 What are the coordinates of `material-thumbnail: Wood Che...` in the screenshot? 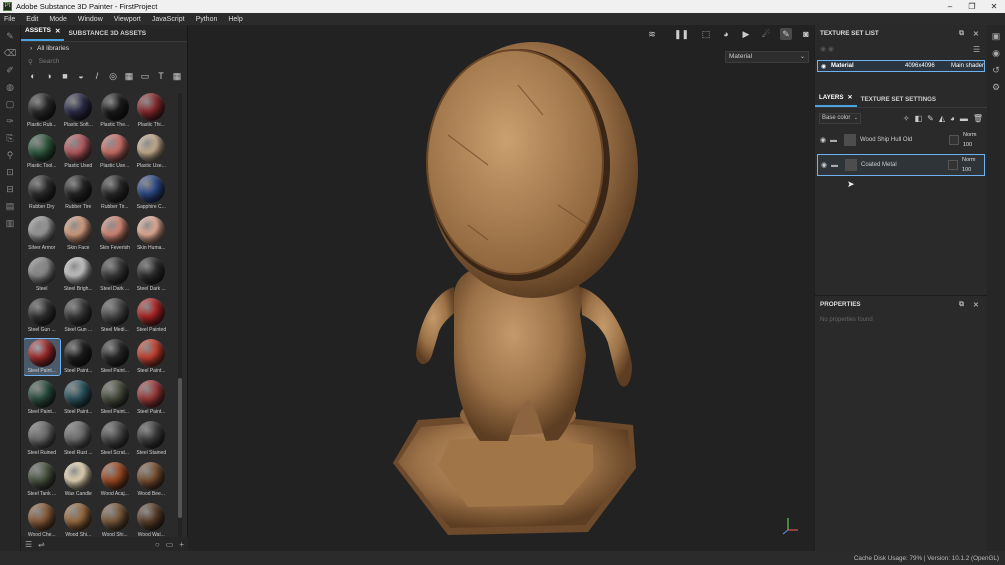 It's located at (42, 520).